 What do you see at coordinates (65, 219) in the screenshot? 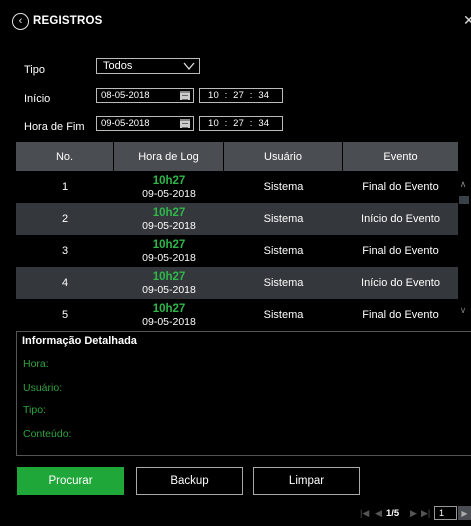
I see `row-number: 2` at bounding box center [65, 219].